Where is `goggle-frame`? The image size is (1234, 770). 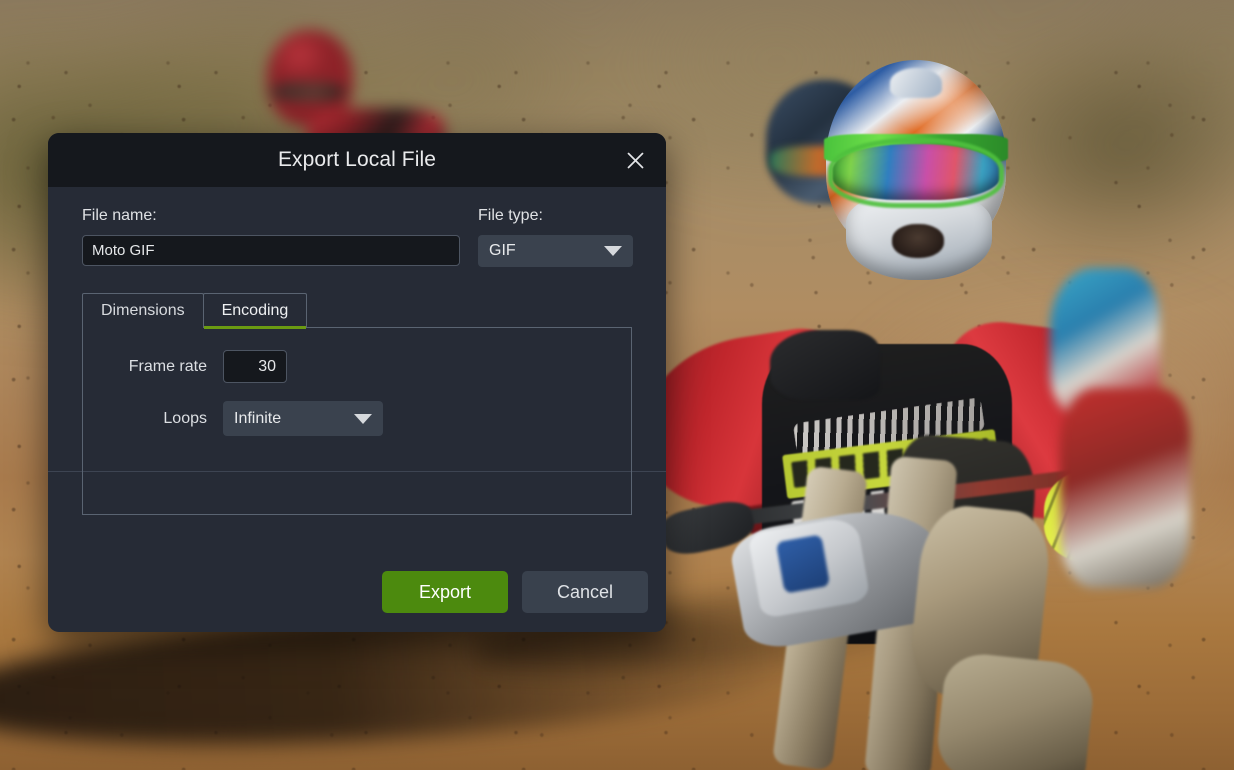 goggle-frame is located at coordinates (916, 173).